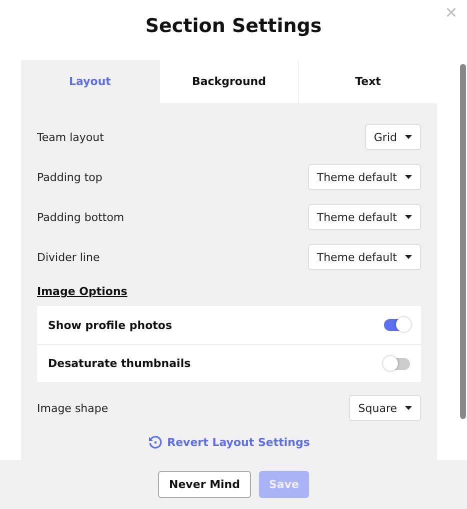  What do you see at coordinates (385, 408) in the screenshot?
I see `select-dropdown: Square` at bounding box center [385, 408].